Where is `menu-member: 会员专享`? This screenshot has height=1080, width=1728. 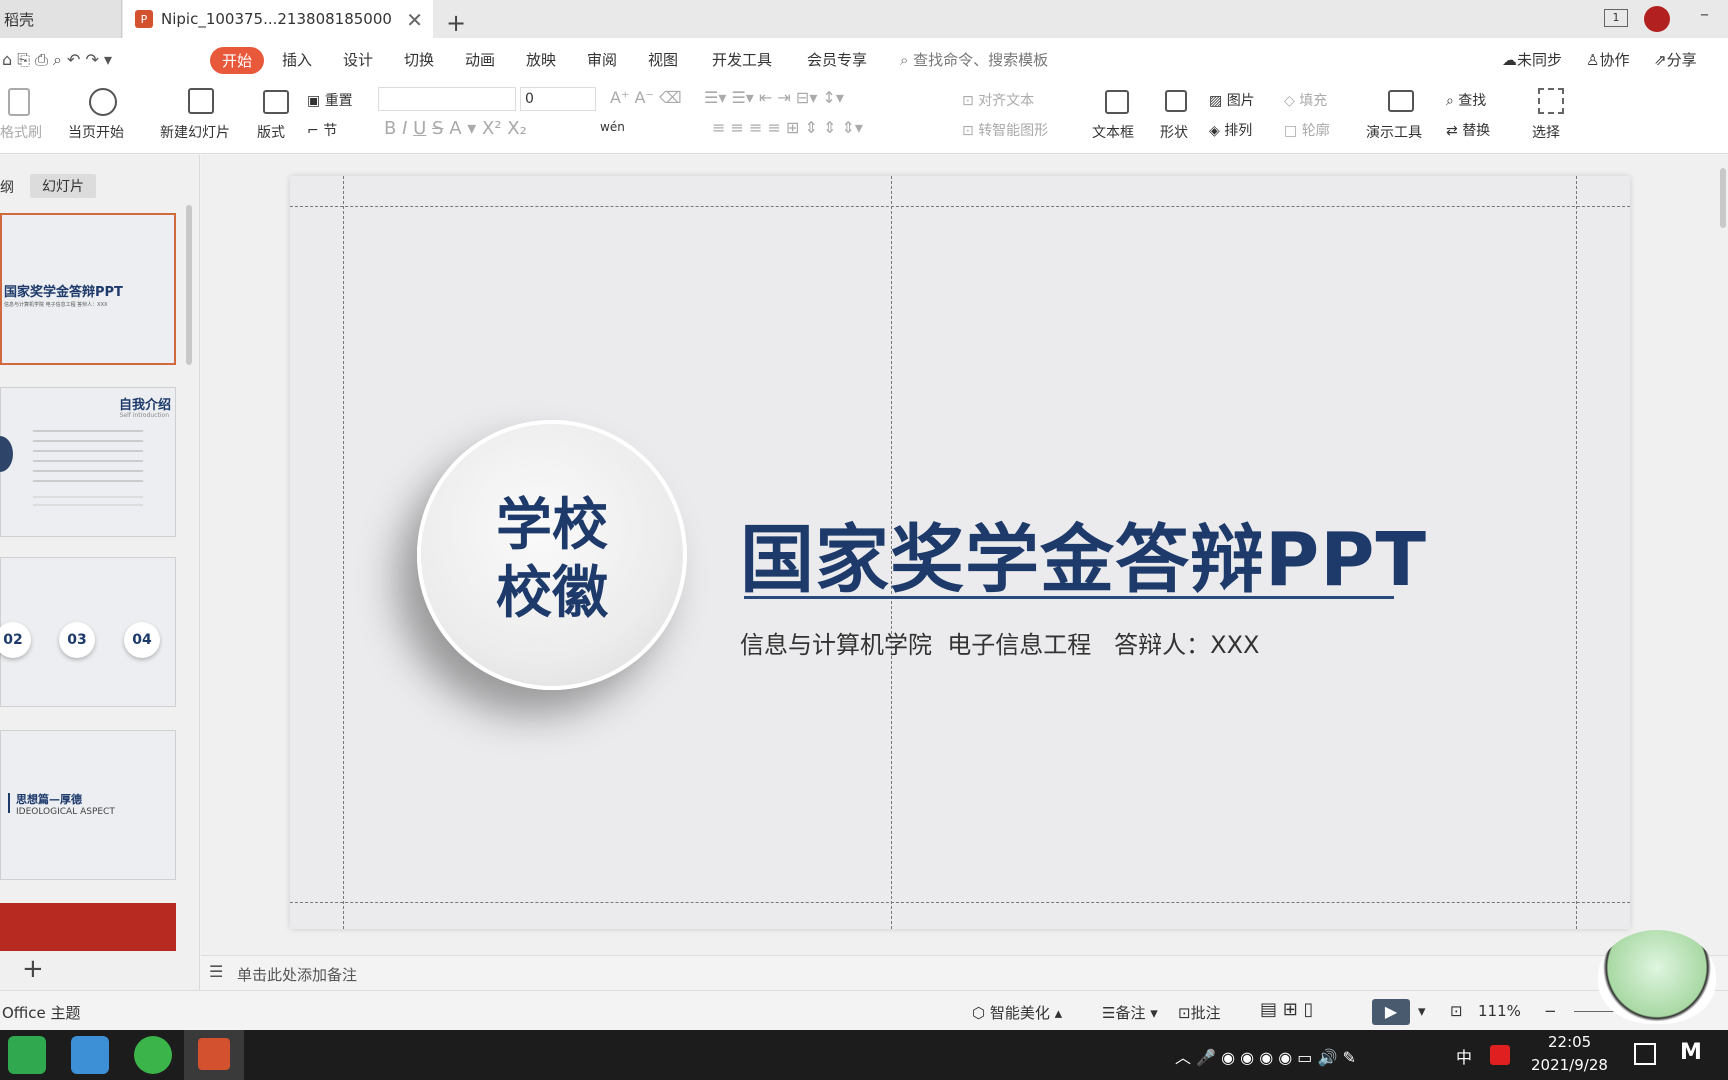 menu-member: 会员专享 is located at coordinates (837, 59).